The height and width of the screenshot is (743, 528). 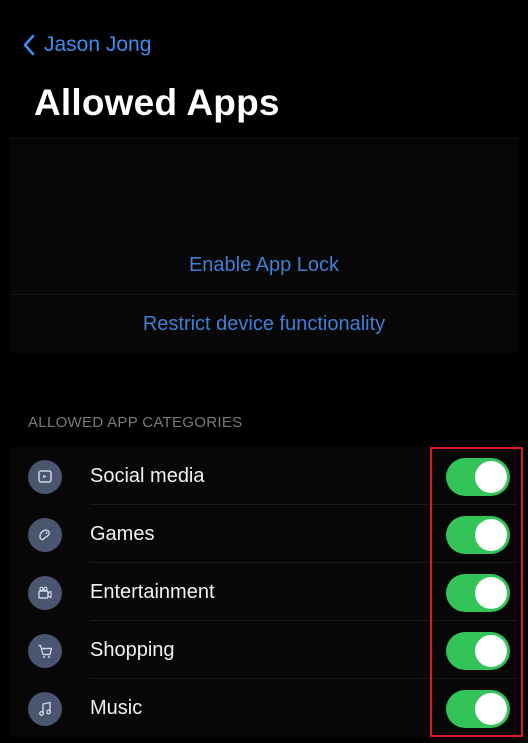 I want to click on category-label: Social media, so click(x=147, y=476).